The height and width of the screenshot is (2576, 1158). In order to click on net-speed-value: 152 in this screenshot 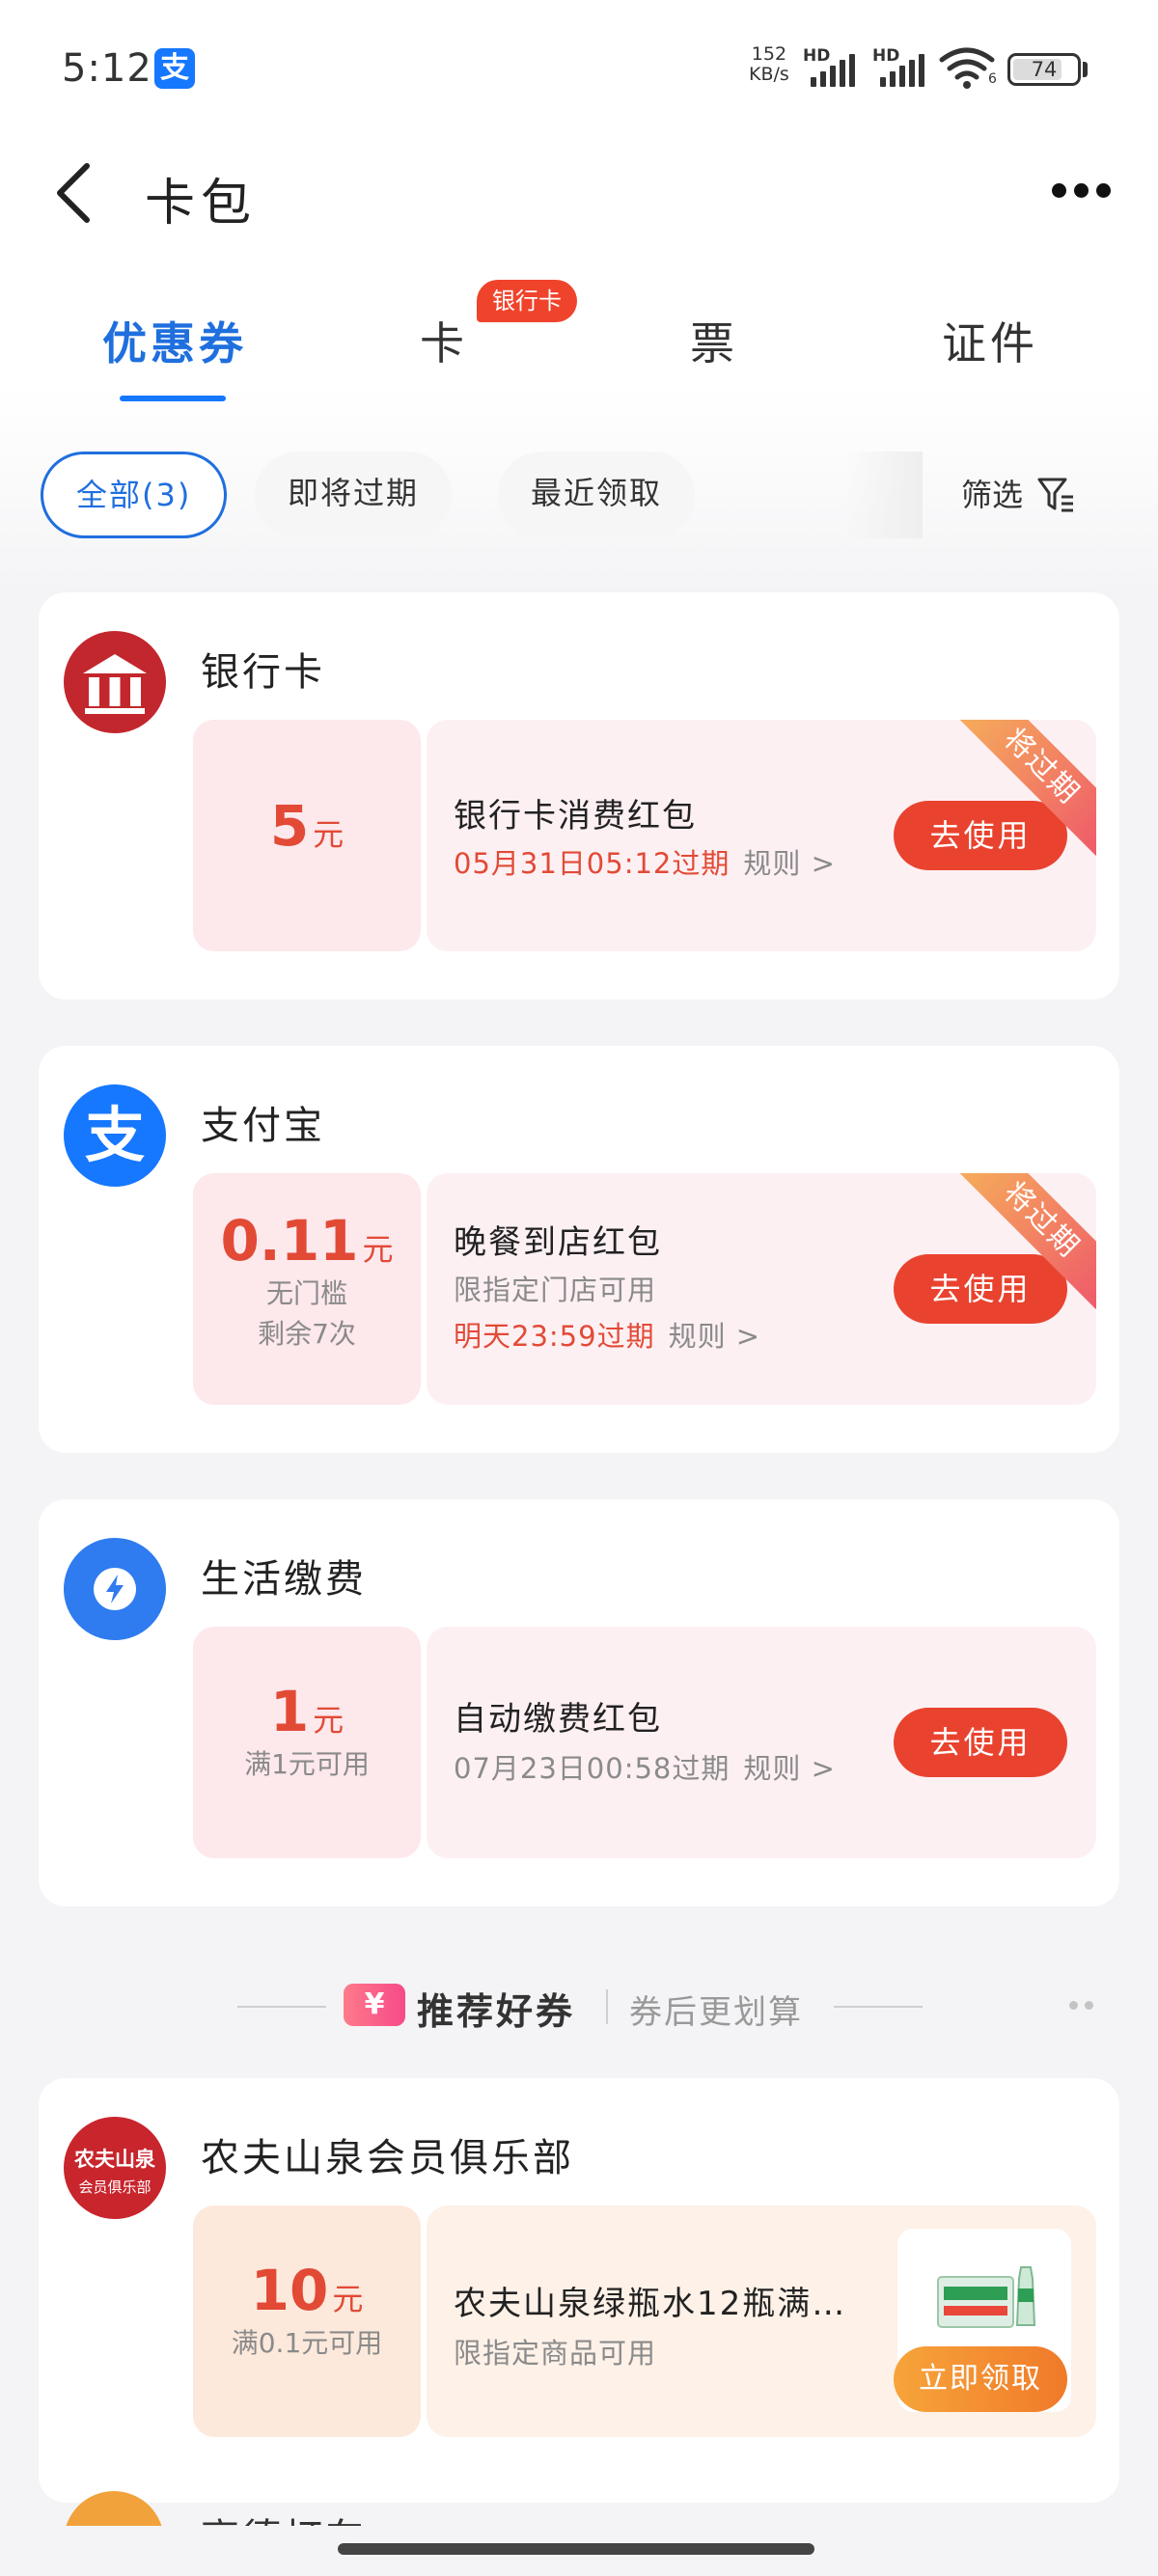, I will do `click(769, 54)`.